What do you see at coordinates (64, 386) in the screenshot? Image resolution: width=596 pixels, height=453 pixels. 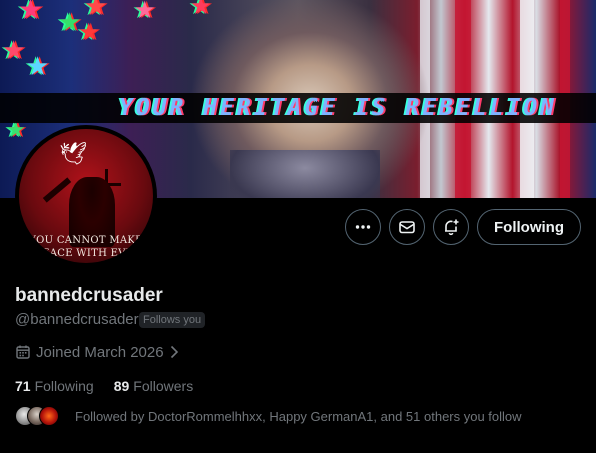 I see `following-label: Following` at bounding box center [64, 386].